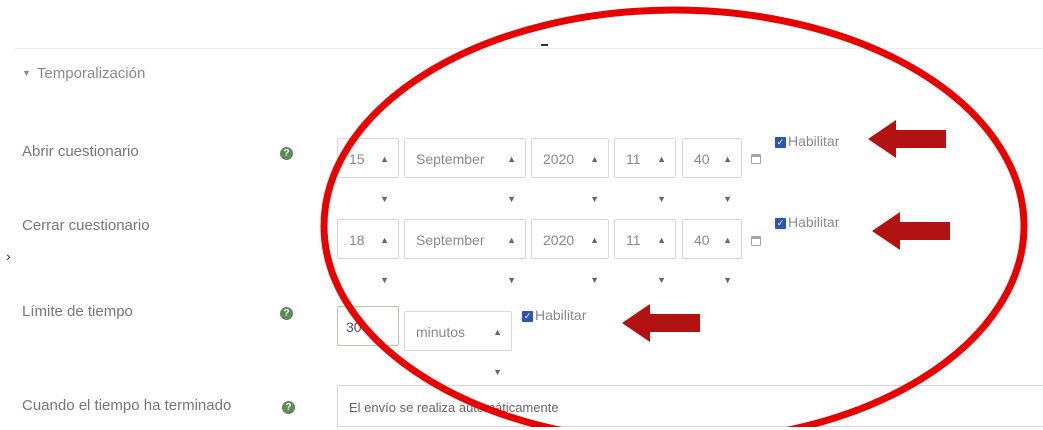 The width and height of the screenshot is (1043, 430). Describe the element at coordinates (368, 171) in the screenshot. I see `open-quiz-day-select: 15 ▲ ▼` at that location.